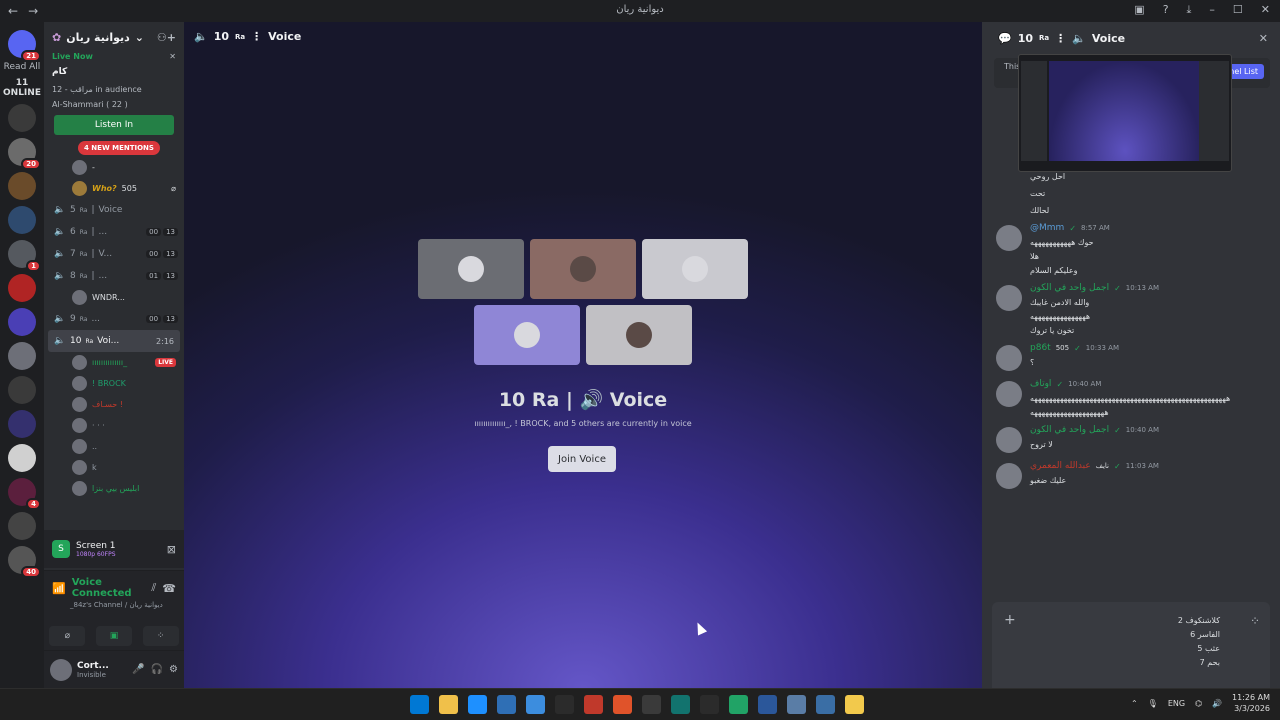 This screenshot has height=720, width=1280. I want to click on language-indicator: ENG, so click(1176, 703).